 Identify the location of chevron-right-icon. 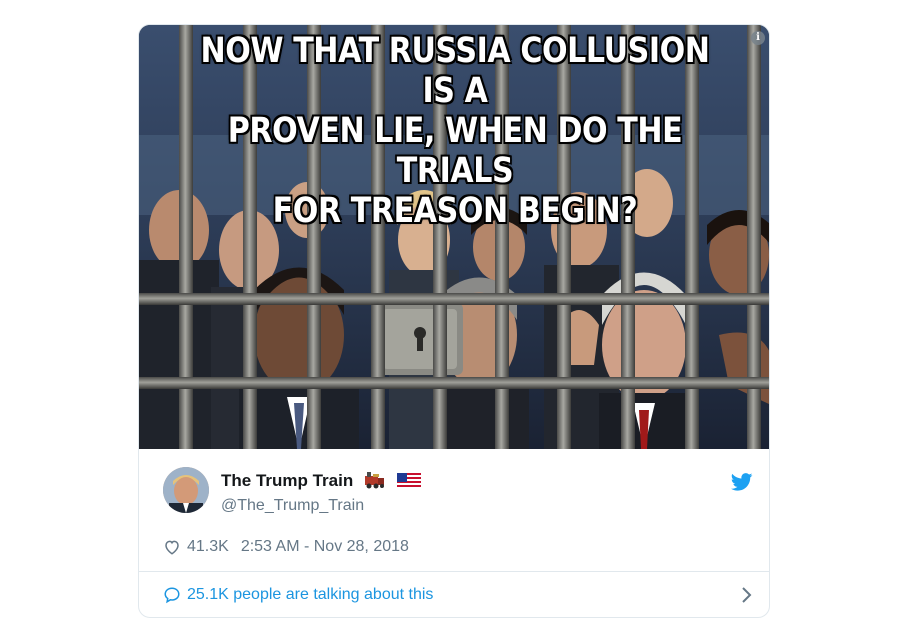
(747, 595).